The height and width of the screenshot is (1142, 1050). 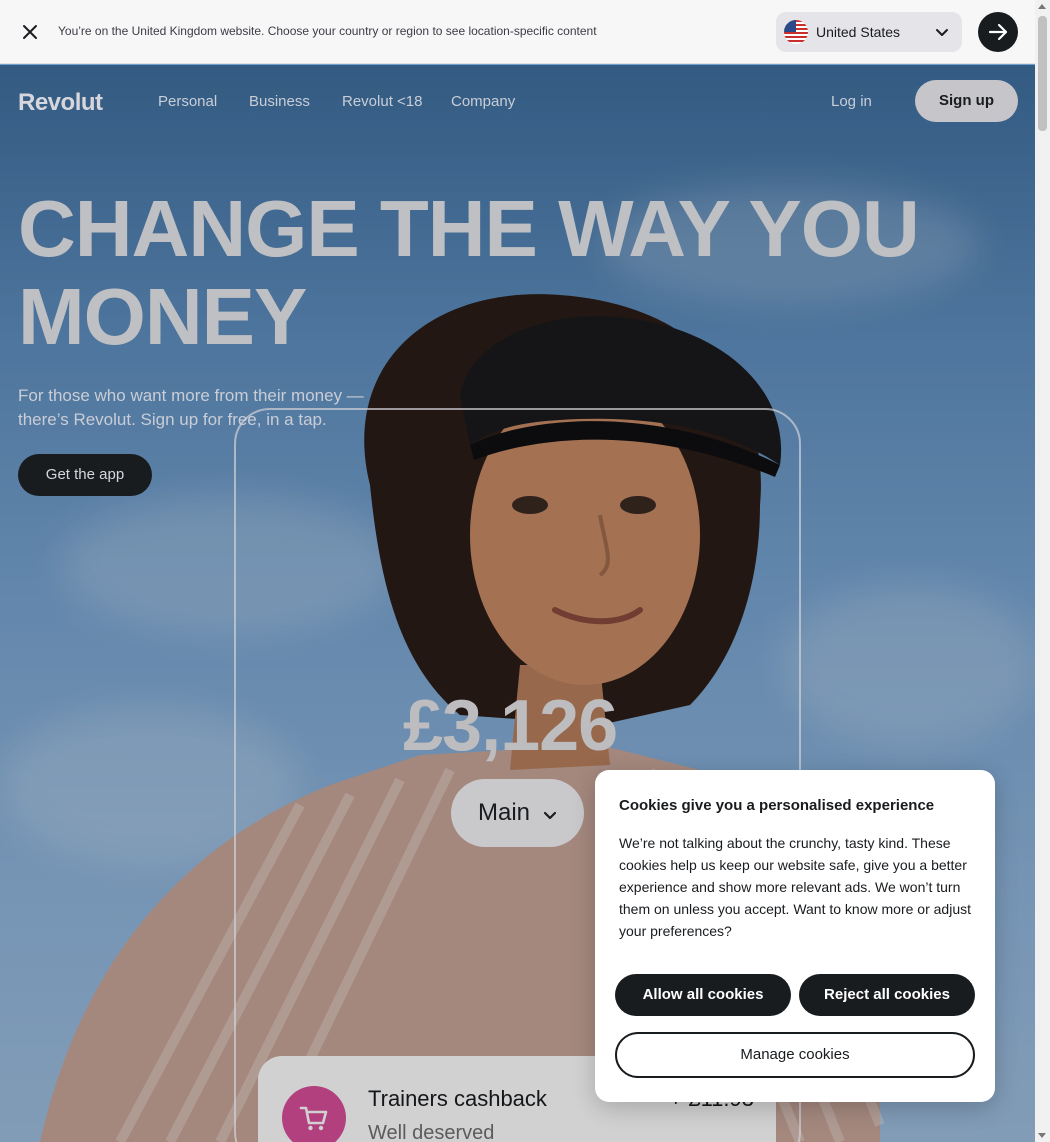 What do you see at coordinates (795, 1055) in the screenshot?
I see `manage-cookies-button: Manage cookies` at bounding box center [795, 1055].